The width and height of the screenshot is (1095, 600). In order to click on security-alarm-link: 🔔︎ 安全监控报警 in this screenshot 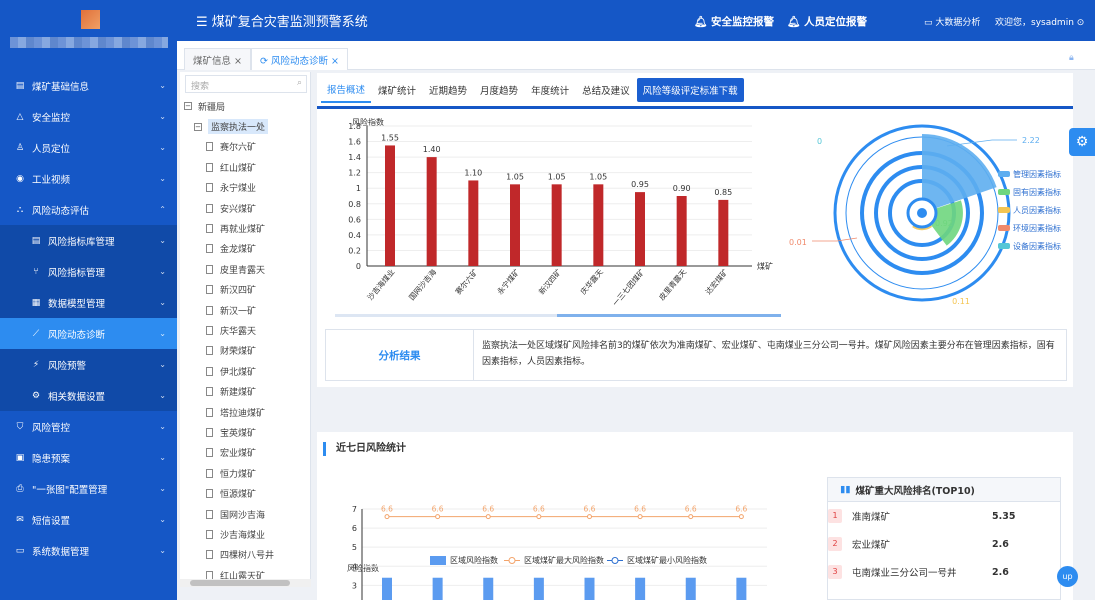, I will do `click(734, 21)`.